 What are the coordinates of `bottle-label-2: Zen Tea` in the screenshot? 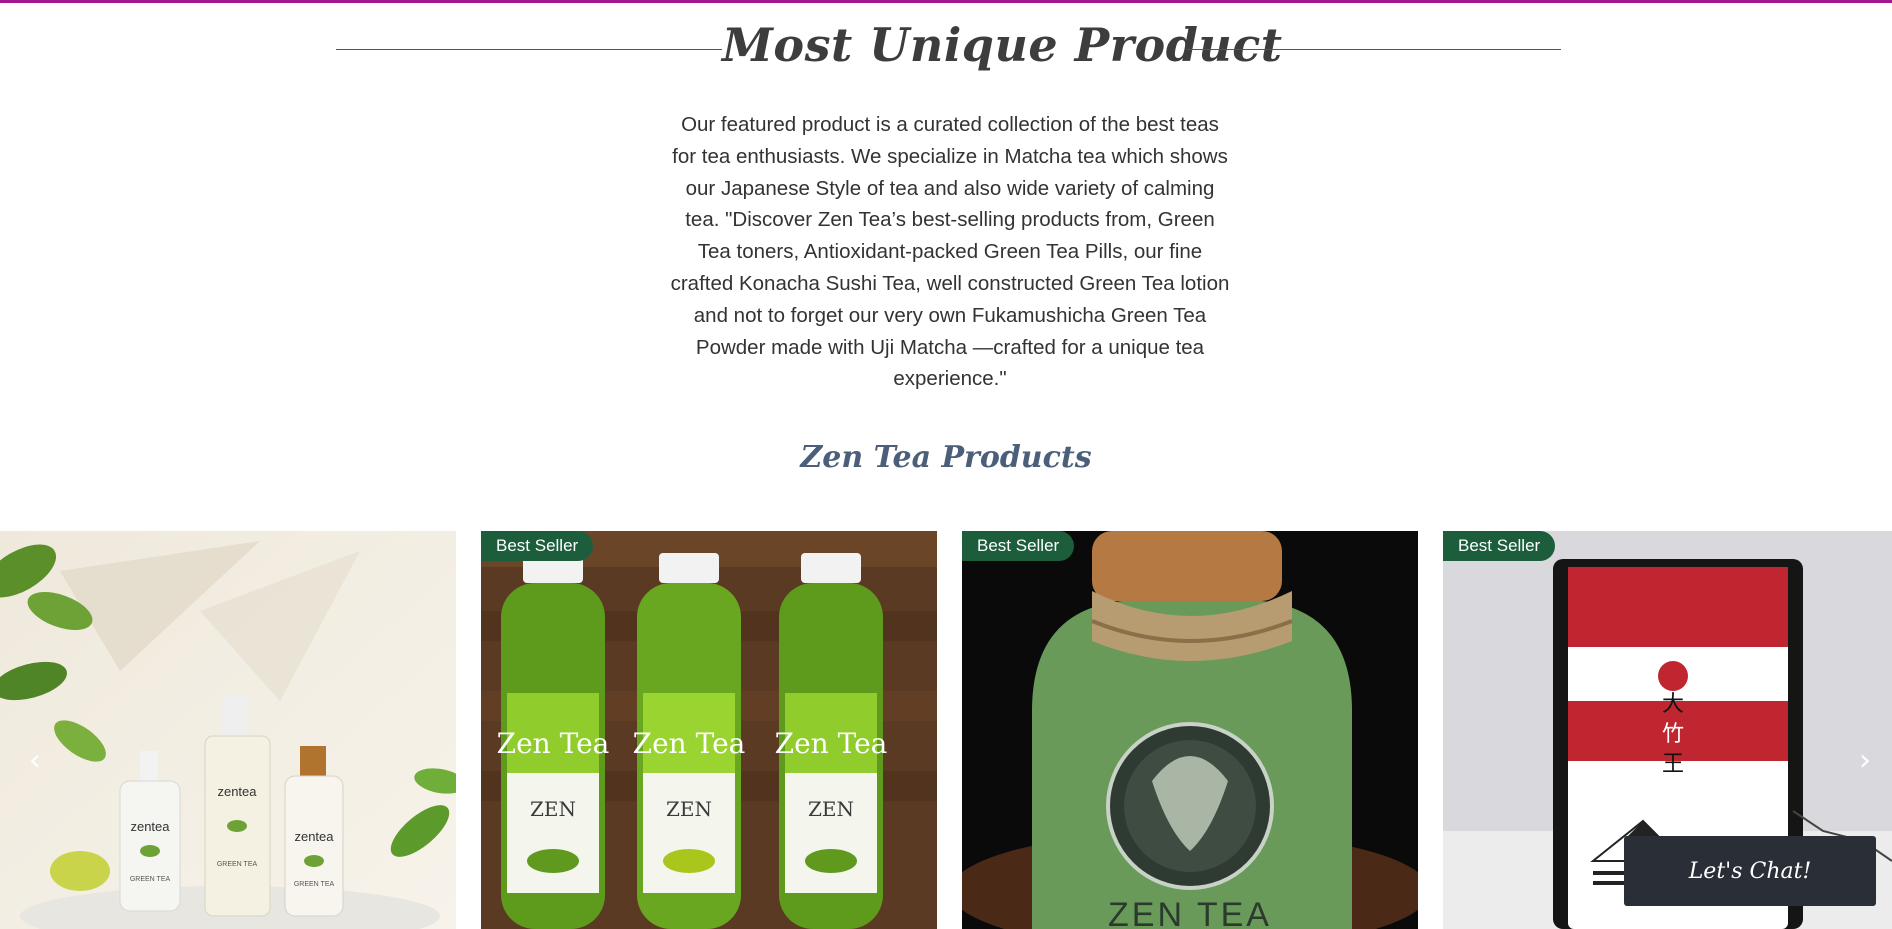 It's located at (689, 743).